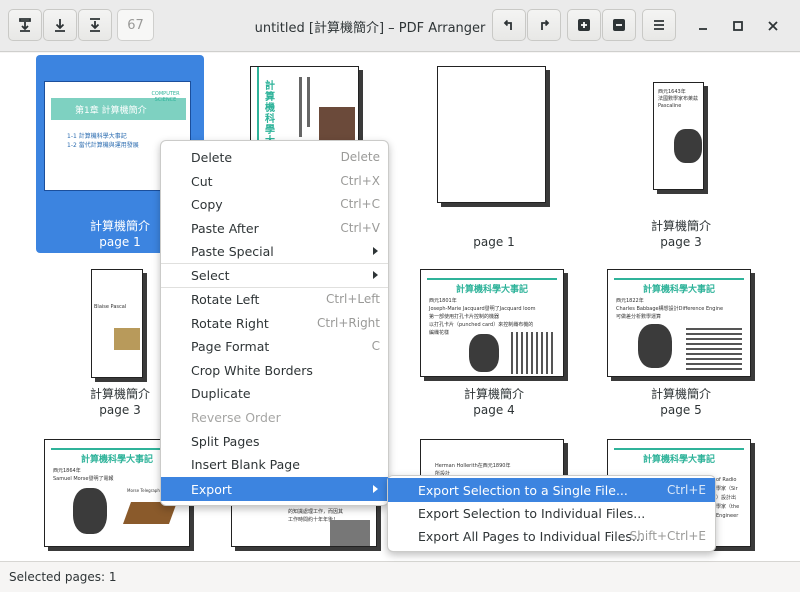  I want to click on maximize-button, so click(738, 26).